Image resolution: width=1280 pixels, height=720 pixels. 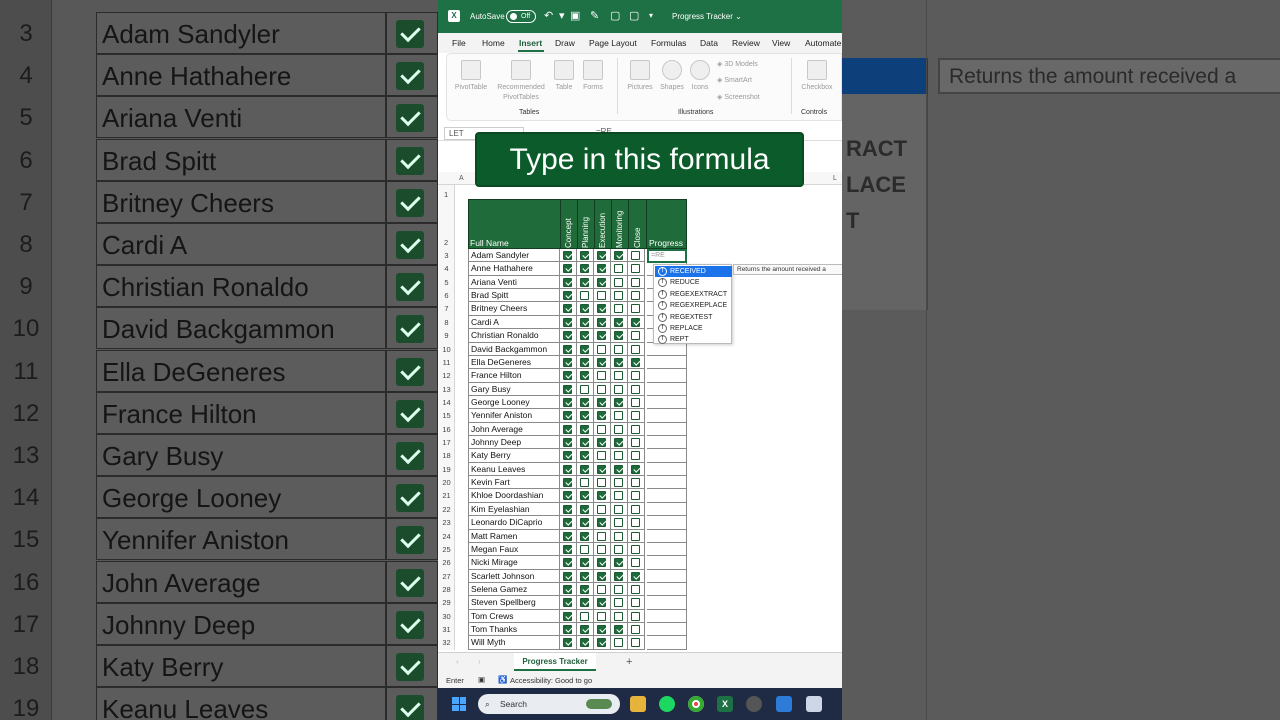 What do you see at coordinates (446, 469) in the screenshot?
I see `row-number: 19` at bounding box center [446, 469].